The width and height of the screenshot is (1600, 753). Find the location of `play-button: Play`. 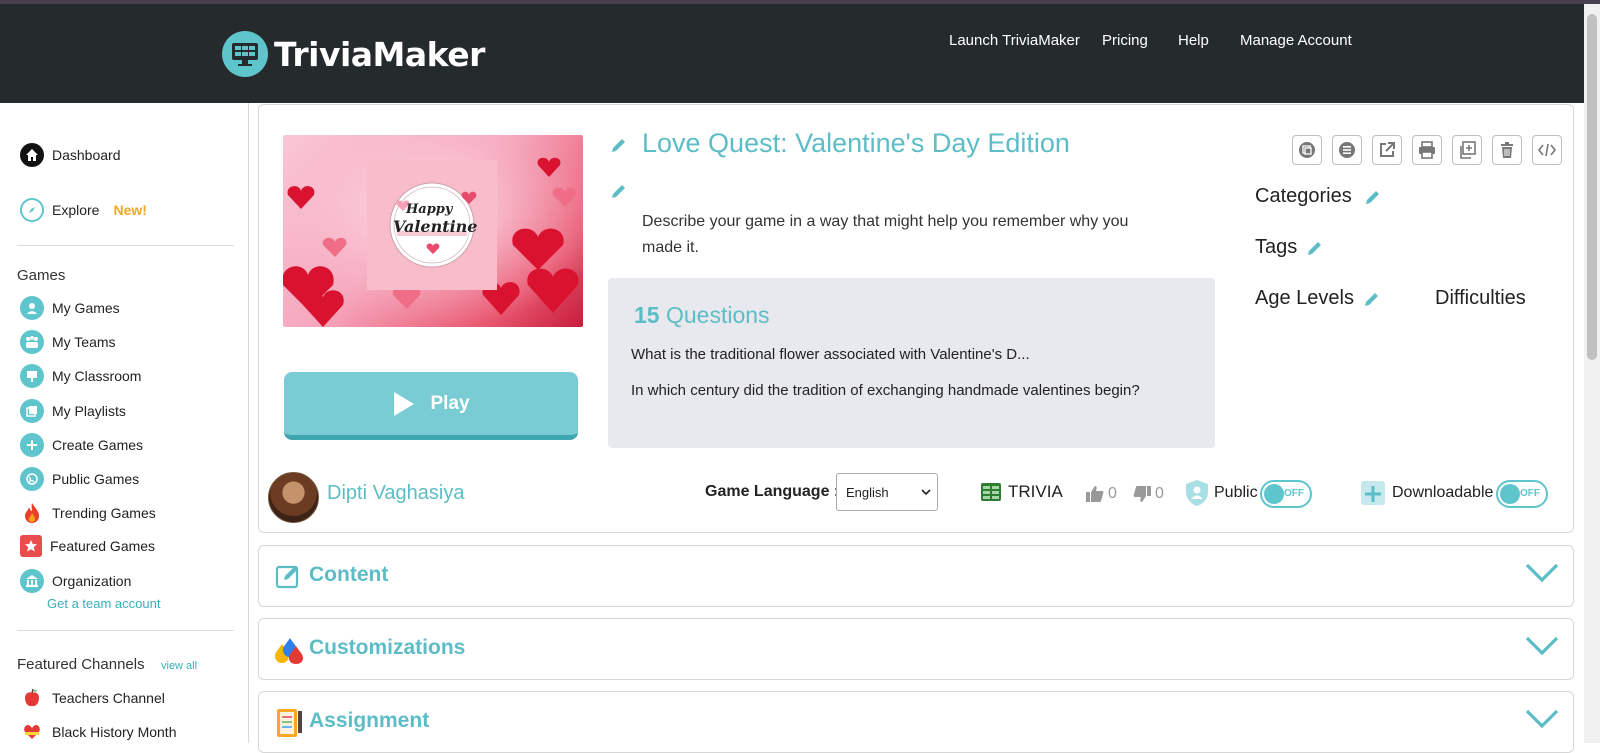

play-button: Play is located at coordinates (431, 406).